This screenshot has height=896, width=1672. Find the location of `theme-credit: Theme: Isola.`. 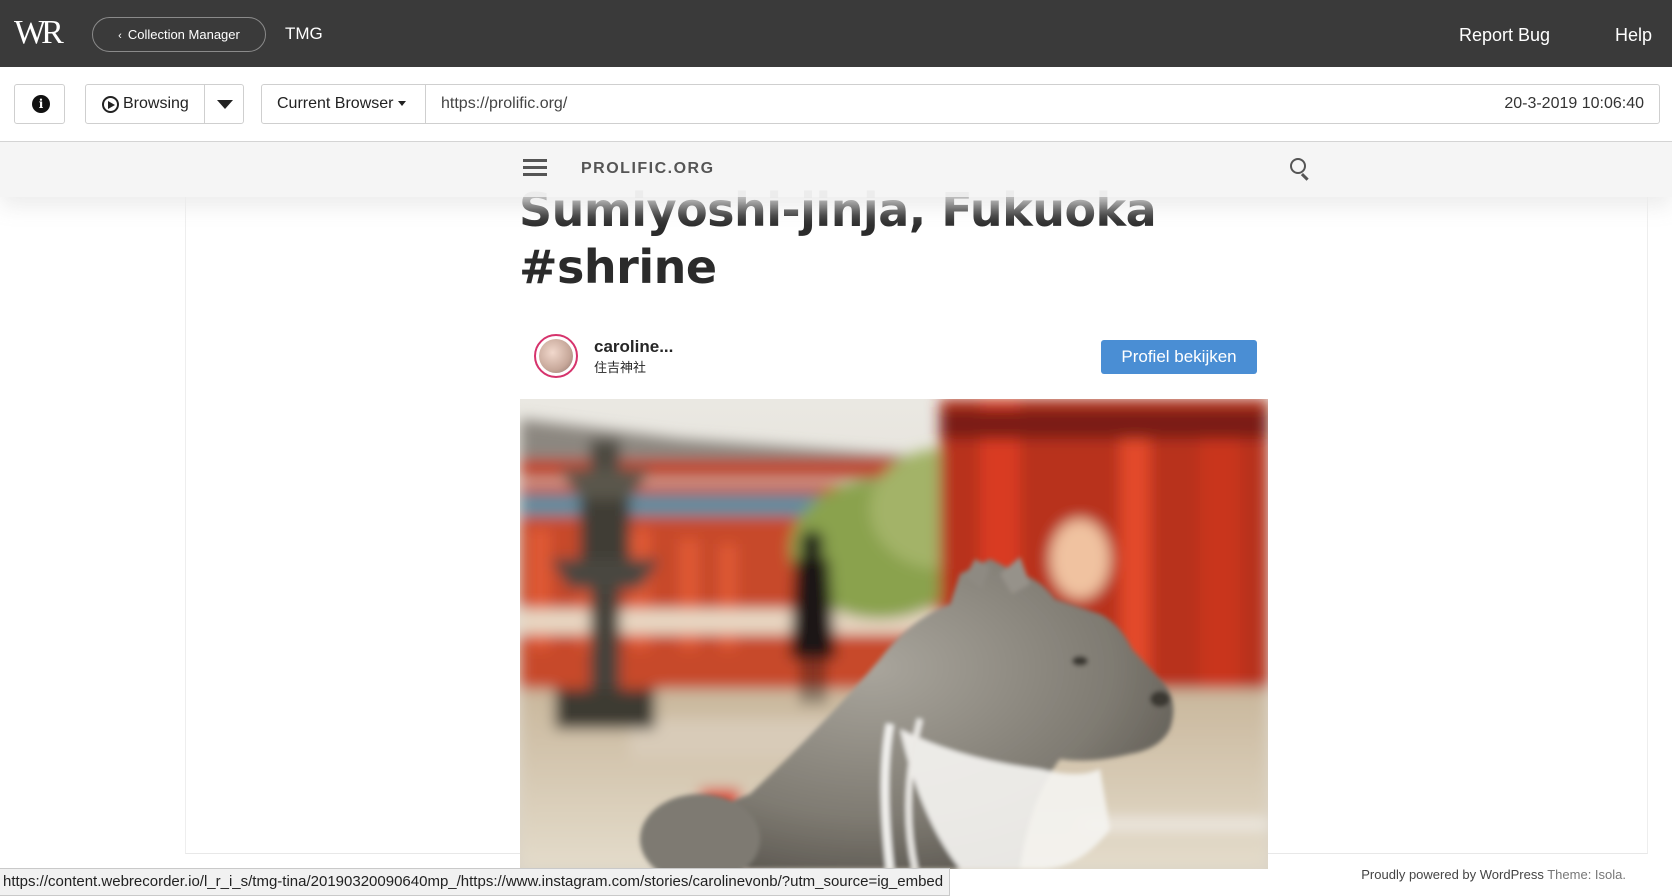

theme-credit: Theme: Isola. is located at coordinates (1586, 874).